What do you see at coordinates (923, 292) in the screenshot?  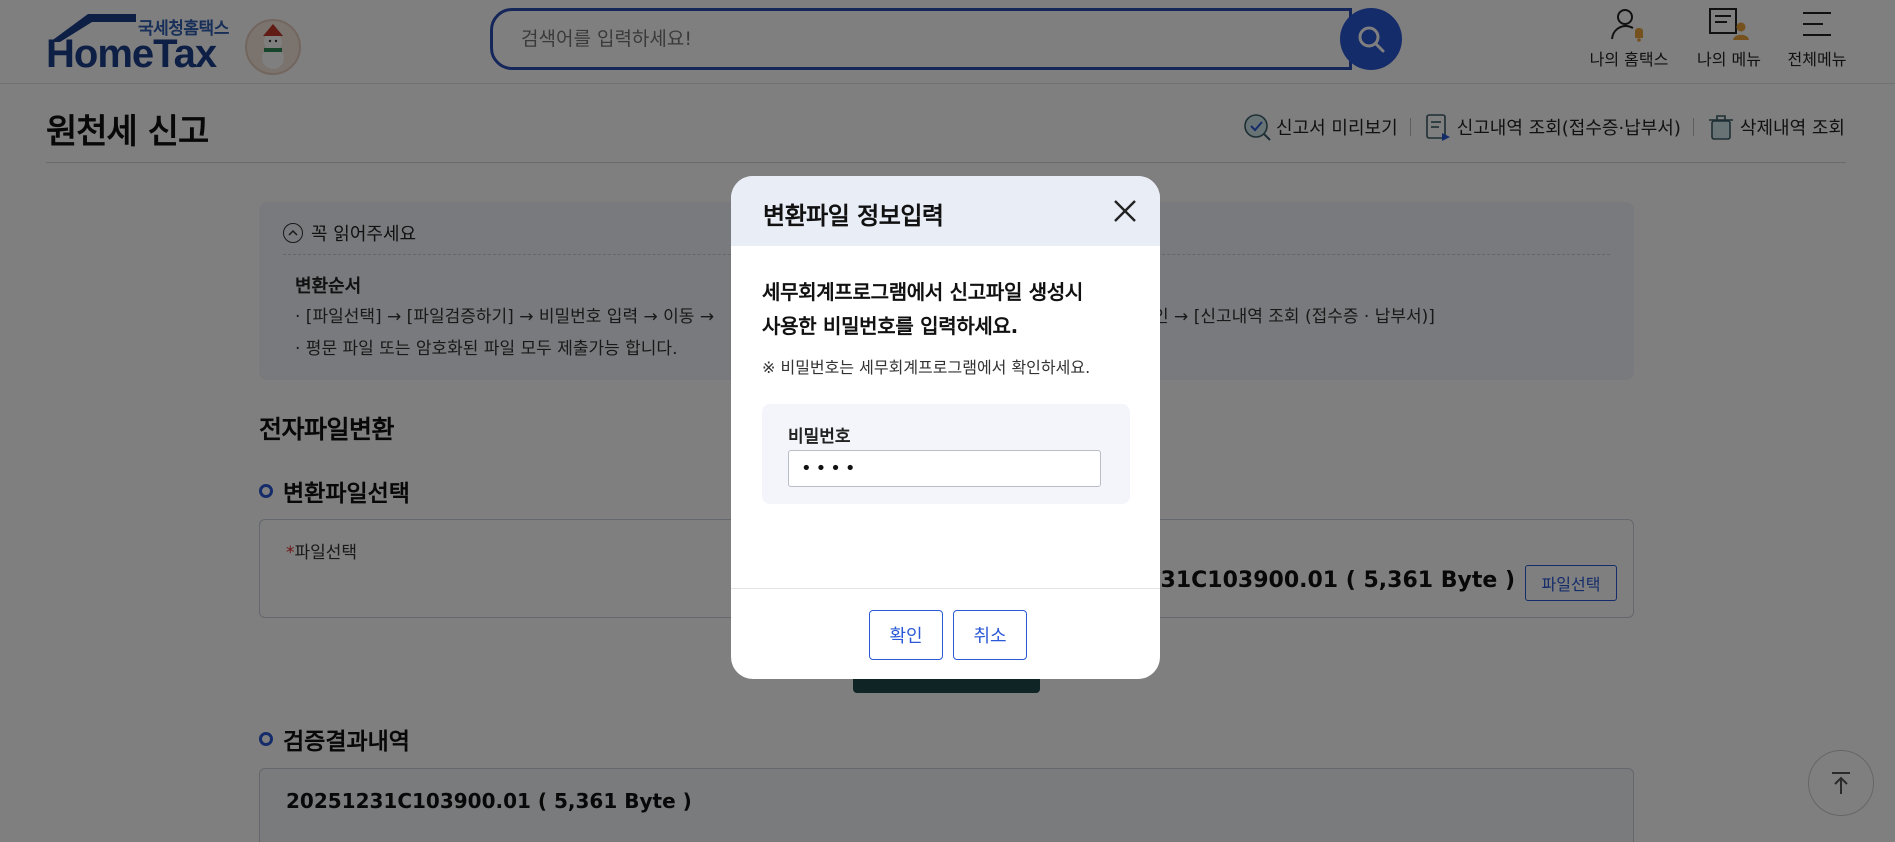 I see `dialog-message-line: 세무회계프로그램에서 신고파일 생성시` at bounding box center [923, 292].